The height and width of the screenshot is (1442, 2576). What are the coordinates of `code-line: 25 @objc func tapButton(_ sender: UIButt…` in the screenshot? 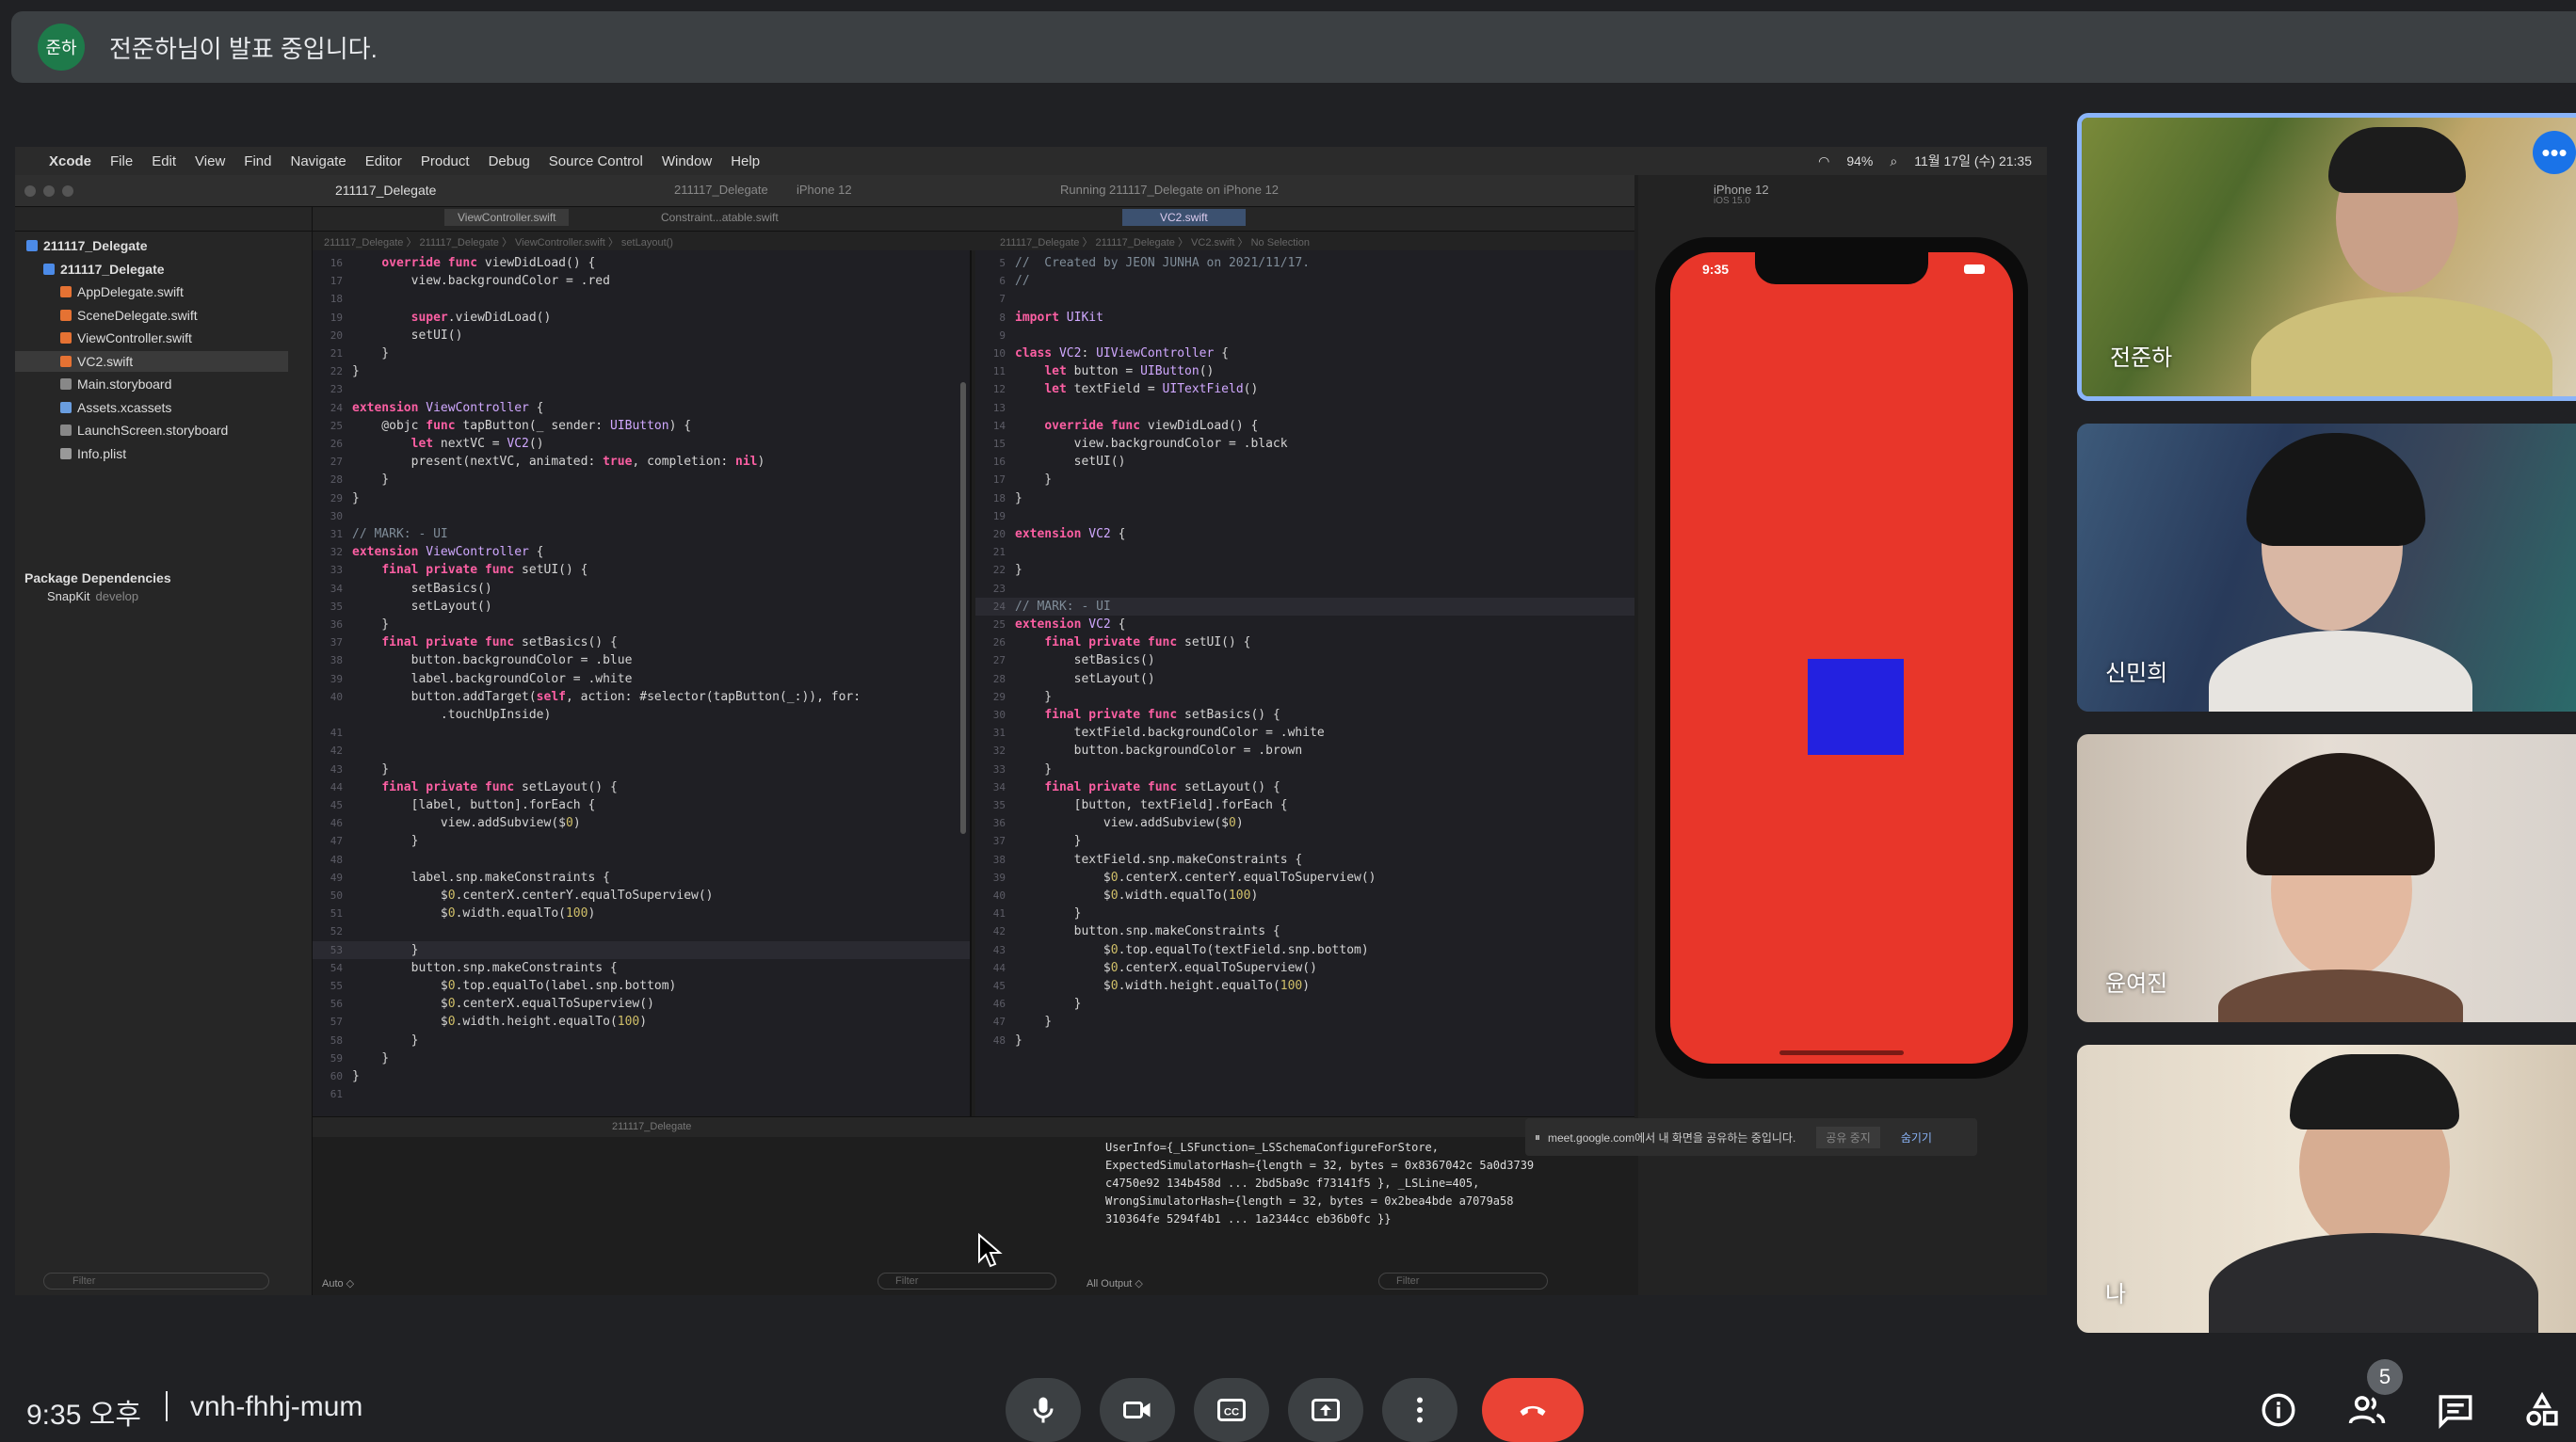 It's located at (641, 426).